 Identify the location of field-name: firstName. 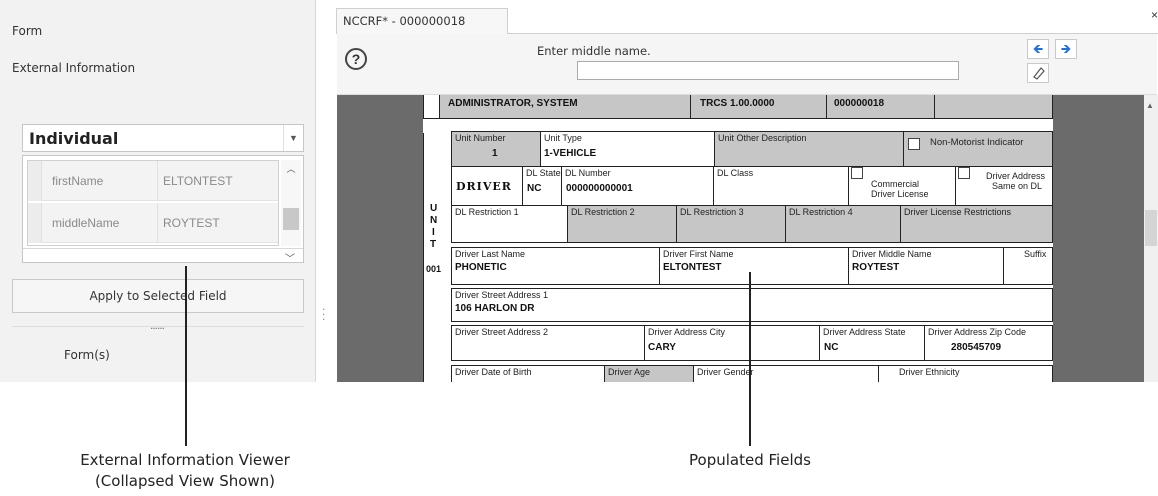
(93, 181).